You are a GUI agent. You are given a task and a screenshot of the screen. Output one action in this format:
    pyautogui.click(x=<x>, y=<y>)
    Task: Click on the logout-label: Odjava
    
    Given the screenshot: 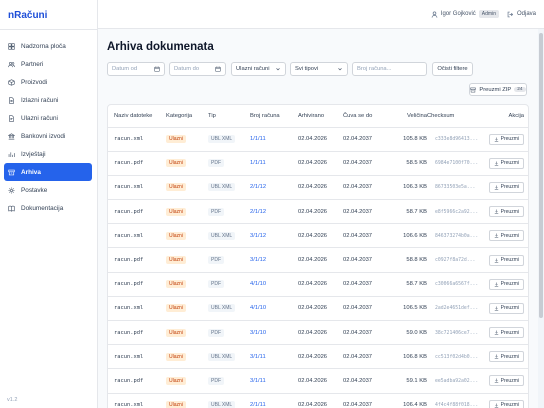 What is the action you would take?
    pyautogui.click(x=526, y=14)
    